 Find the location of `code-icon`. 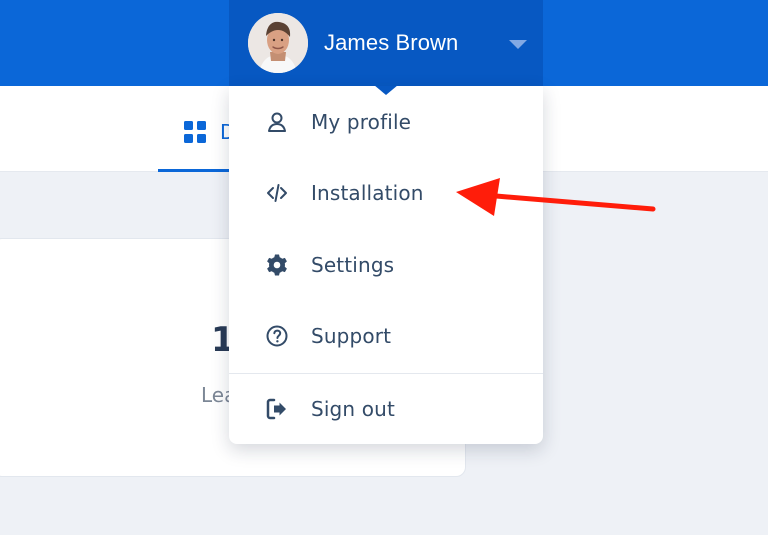

code-icon is located at coordinates (277, 193).